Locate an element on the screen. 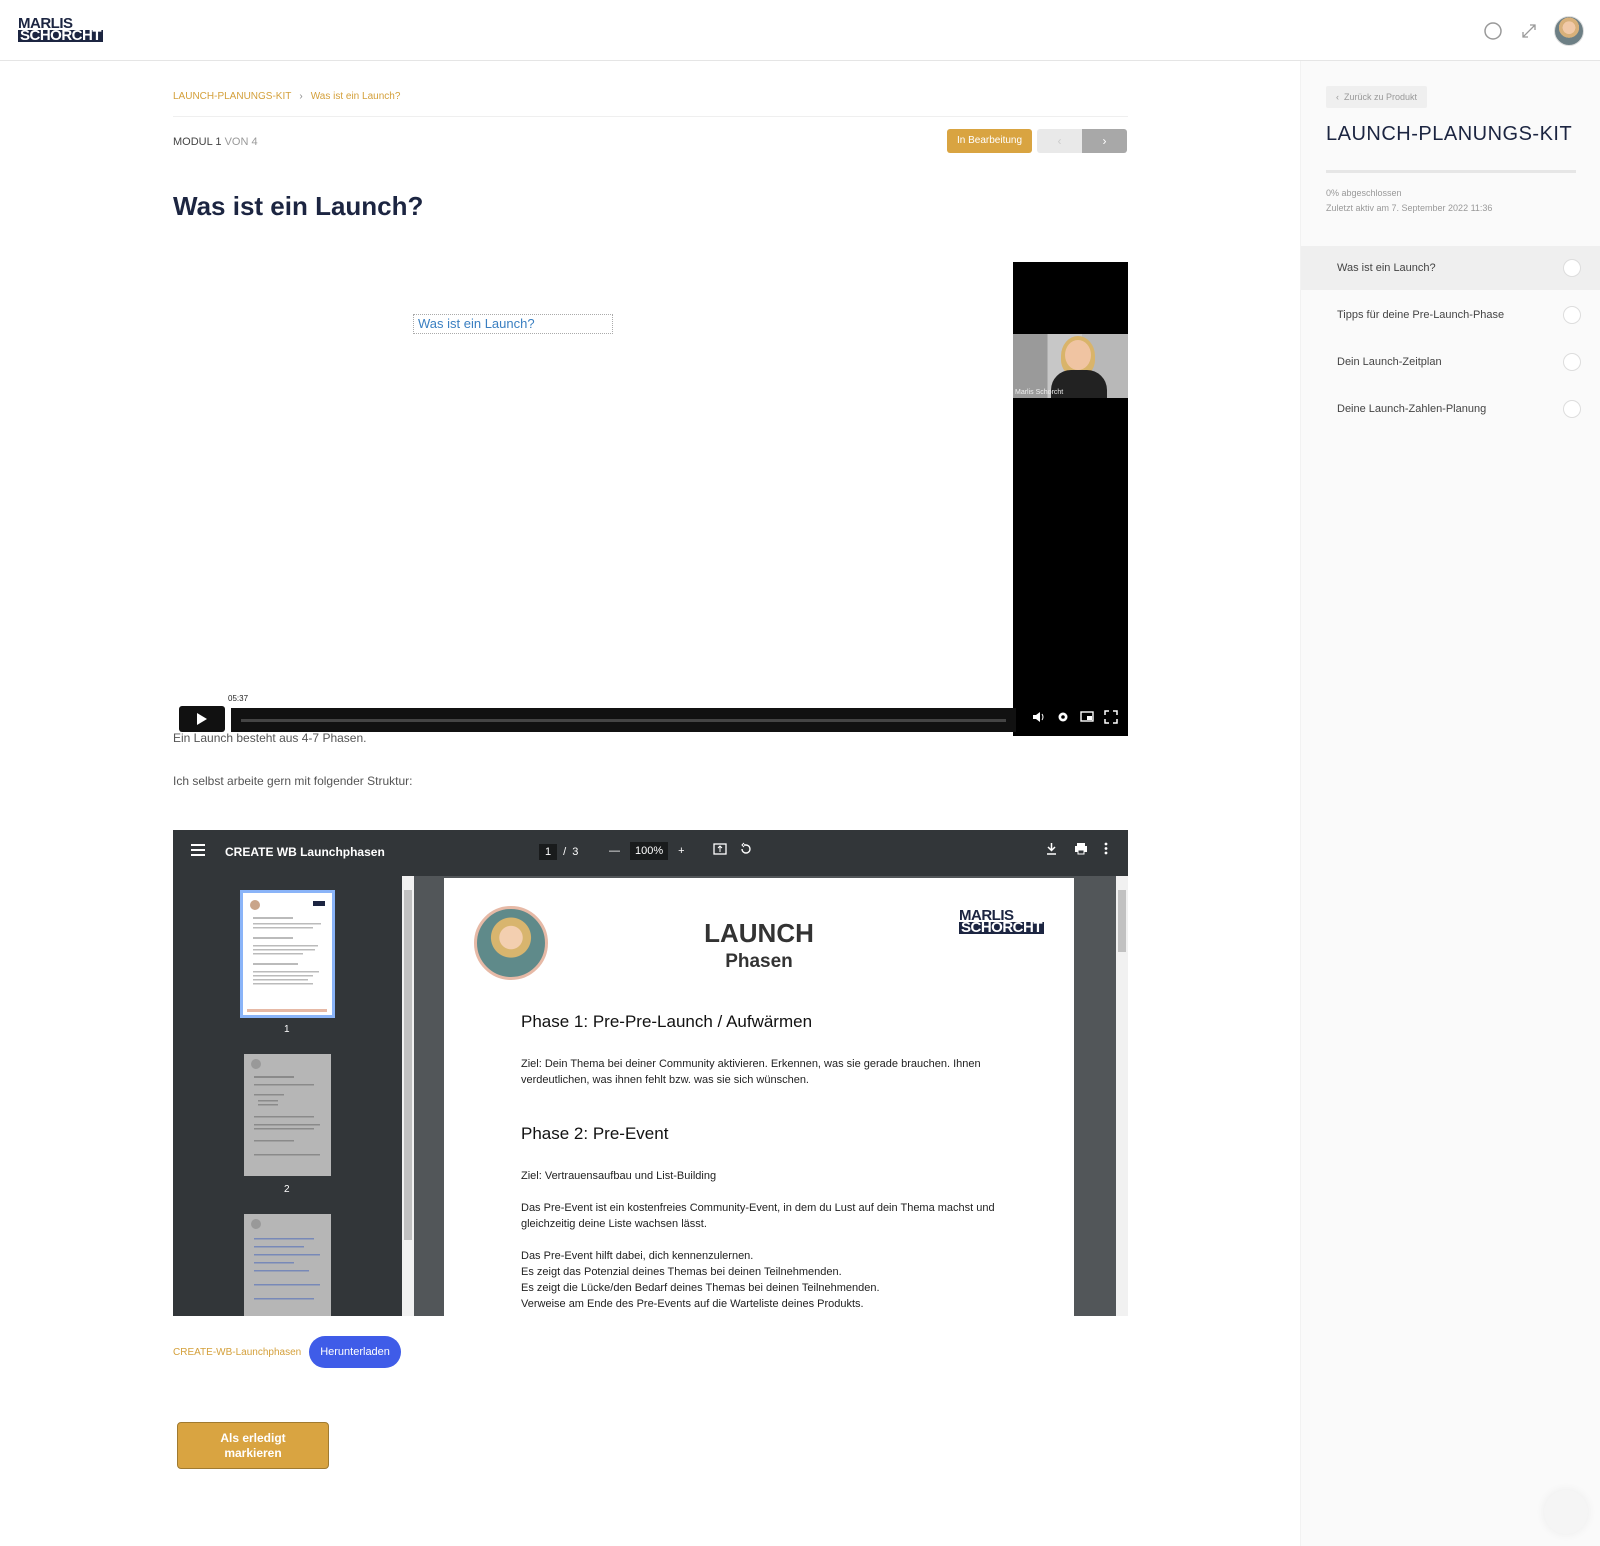 This screenshot has width=1600, height=1546. pdf-page-total: 3 is located at coordinates (575, 852).